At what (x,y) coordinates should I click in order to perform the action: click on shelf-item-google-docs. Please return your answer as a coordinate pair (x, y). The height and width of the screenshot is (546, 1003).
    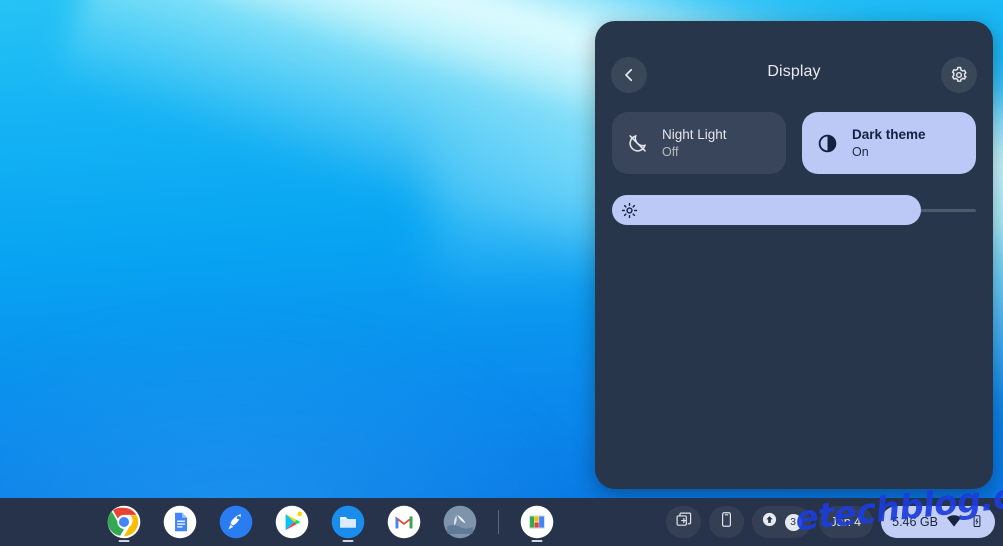
    Looking at the image, I should click on (180, 522).